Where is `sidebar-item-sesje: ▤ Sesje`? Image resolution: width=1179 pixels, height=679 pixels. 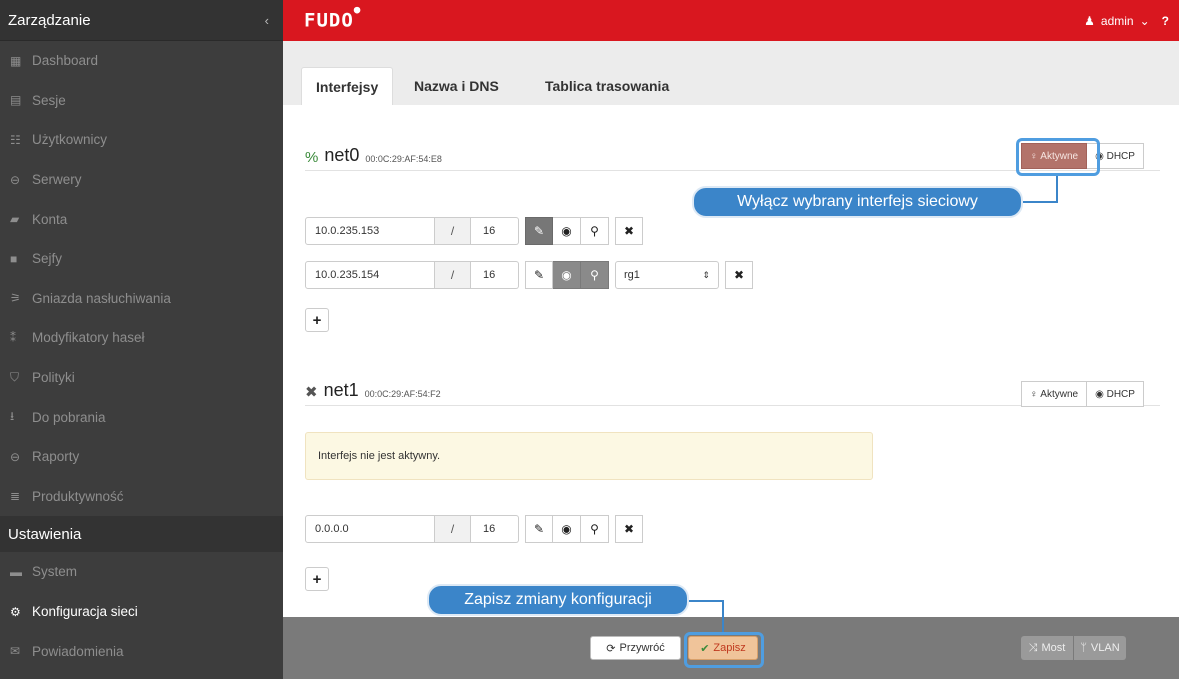 sidebar-item-sesje: ▤ Sesje is located at coordinates (141, 101).